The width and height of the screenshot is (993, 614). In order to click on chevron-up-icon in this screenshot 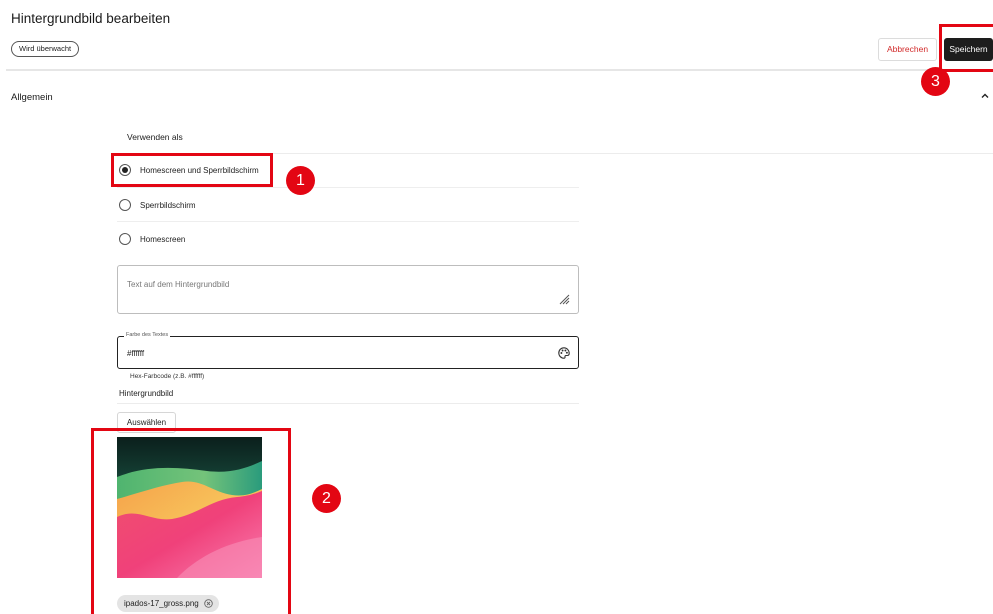, I will do `click(985, 96)`.